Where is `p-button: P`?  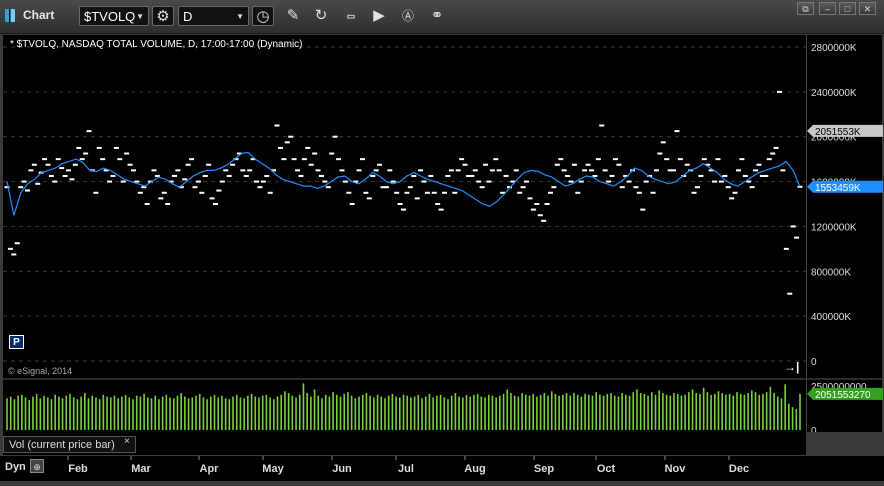
p-button: P is located at coordinates (16, 342).